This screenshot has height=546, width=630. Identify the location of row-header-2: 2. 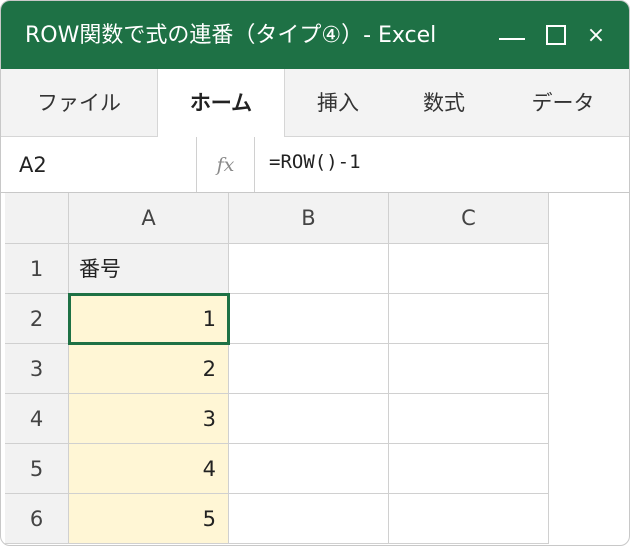
(37, 319).